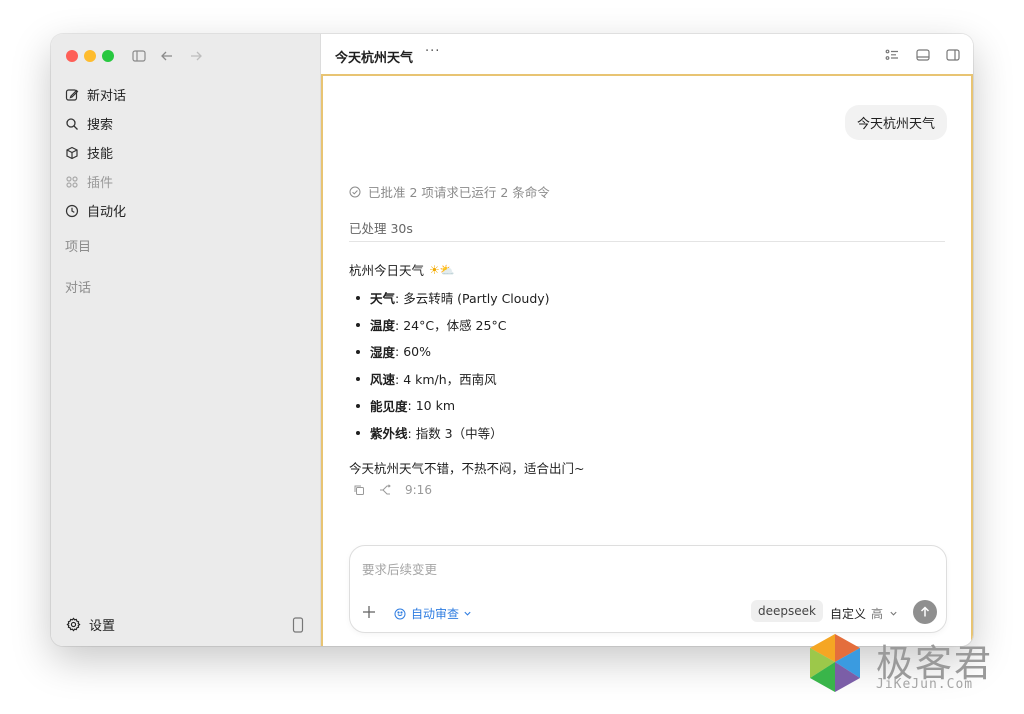 This screenshot has width=1024, height=714. I want to click on side-panel-icon, so click(953, 55).